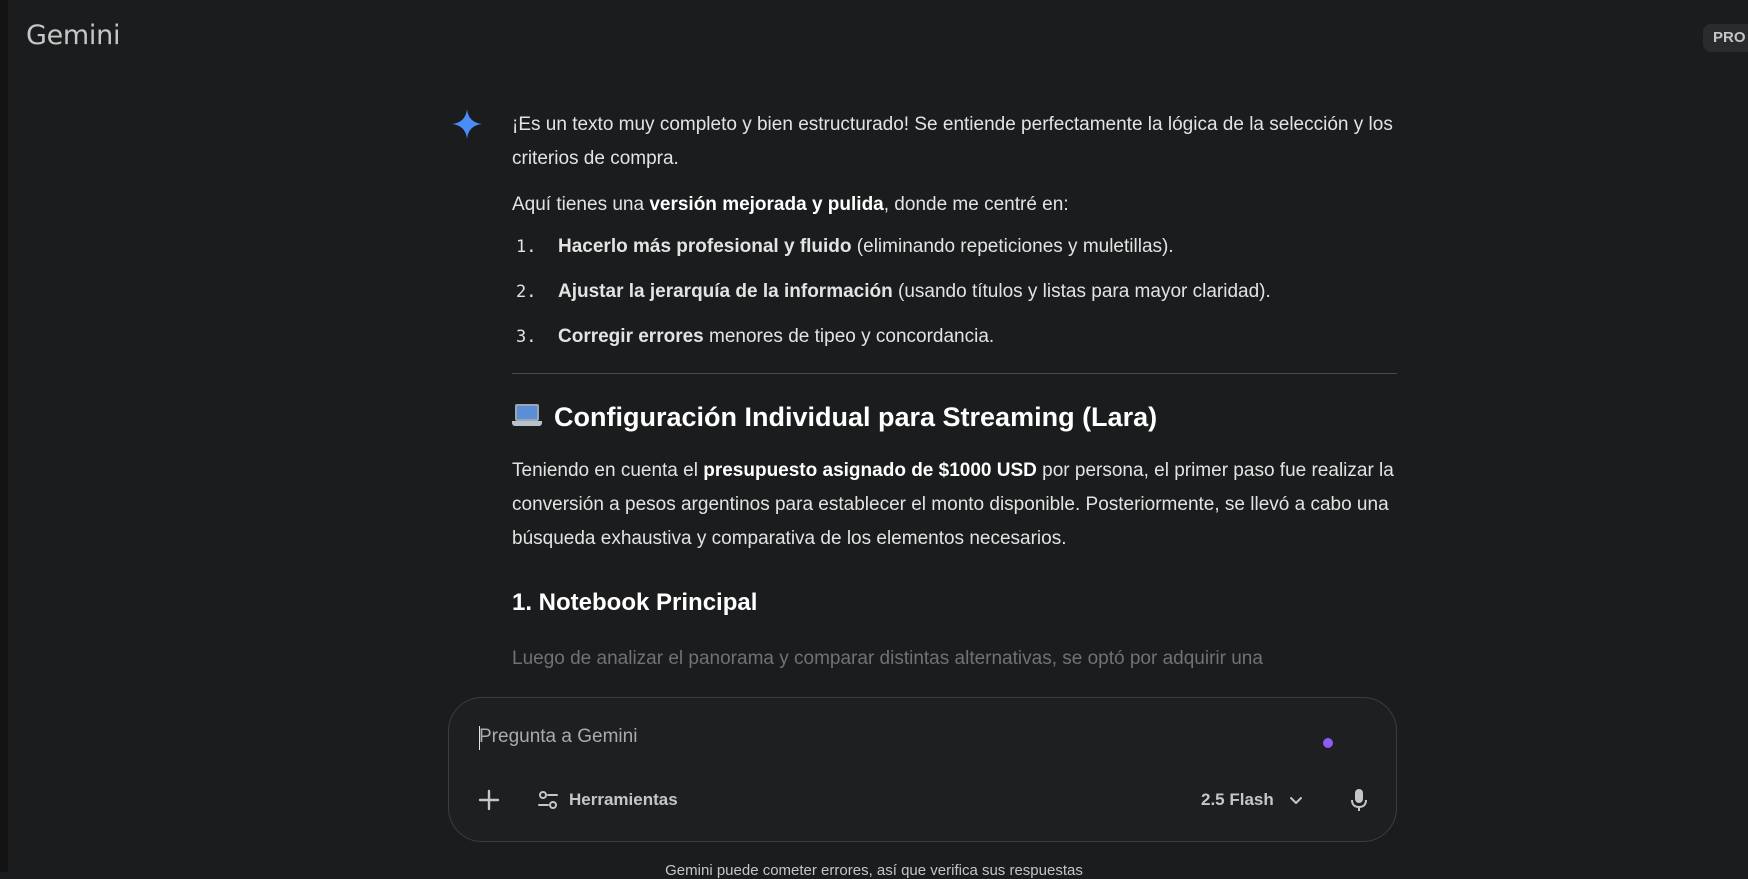  Describe the element at coordinates (766, 204) in the screenshot. I see `lead-bold: versión mejorada y pulida` at that location.